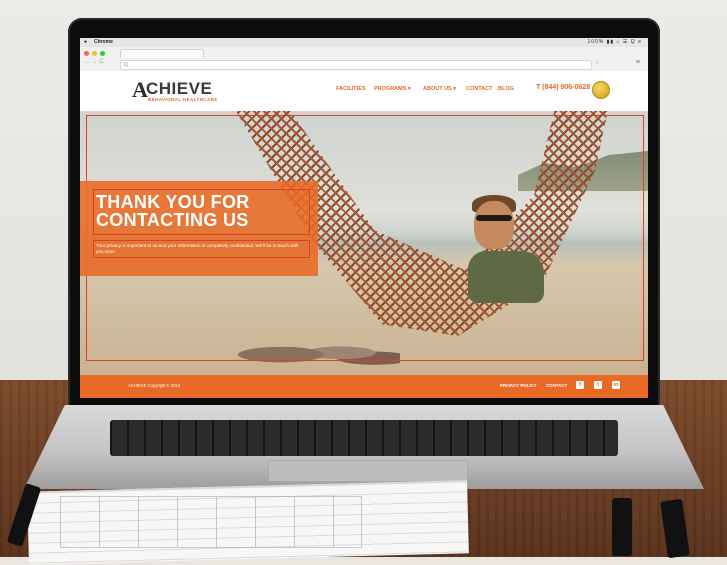  Describe the element at coordinates (183, 99) in the screenshot. I see `logo-tagline: BEHAVIORAL HEALTHCARE` at that location.